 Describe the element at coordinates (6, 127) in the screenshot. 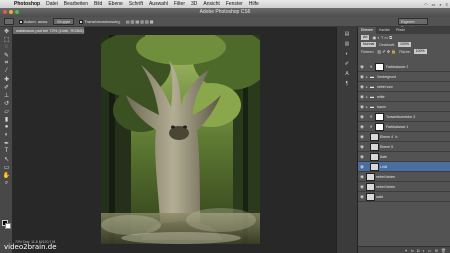

I see `blur-tool-icon: ●` at that location.